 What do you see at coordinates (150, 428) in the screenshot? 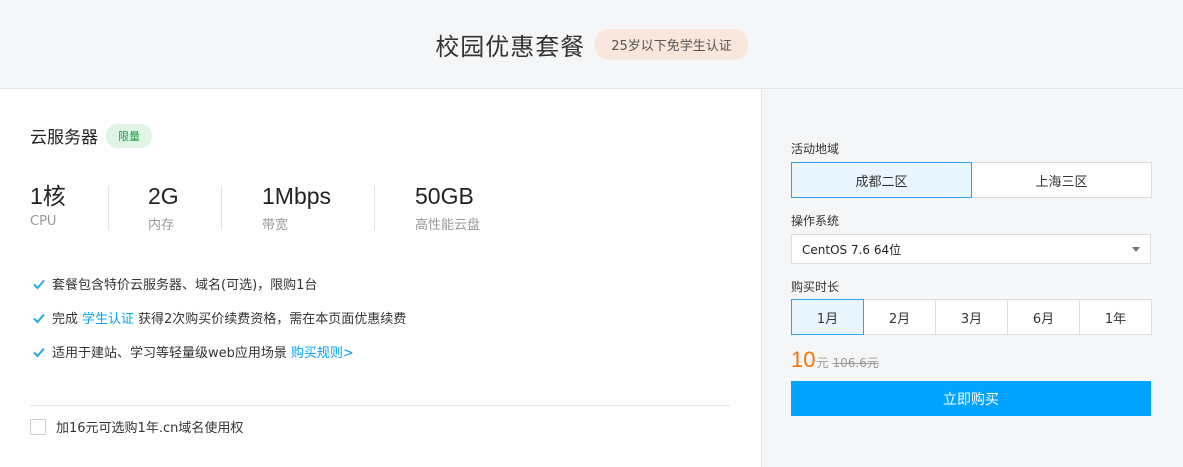
I see `domain-addon-label: 加16元可选购1年.cn域名使用权` at bounding box center [150, 428].